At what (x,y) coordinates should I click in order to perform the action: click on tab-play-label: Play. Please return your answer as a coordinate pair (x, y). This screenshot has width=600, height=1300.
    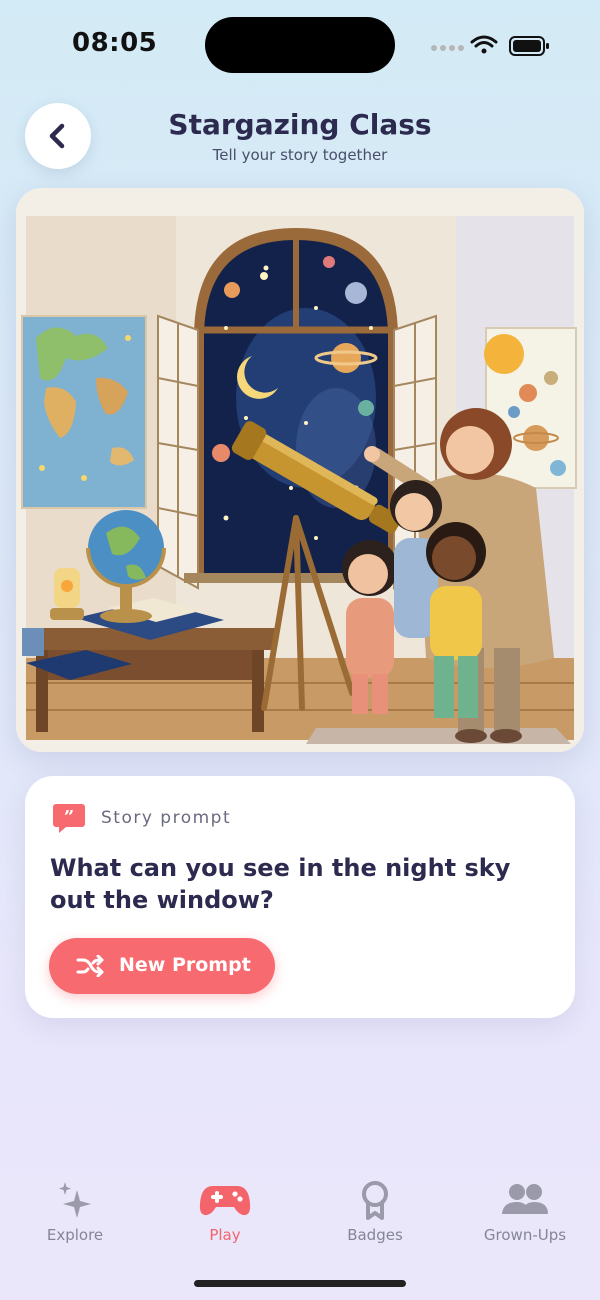
    Looking at the image, I should click on (225, 1235).